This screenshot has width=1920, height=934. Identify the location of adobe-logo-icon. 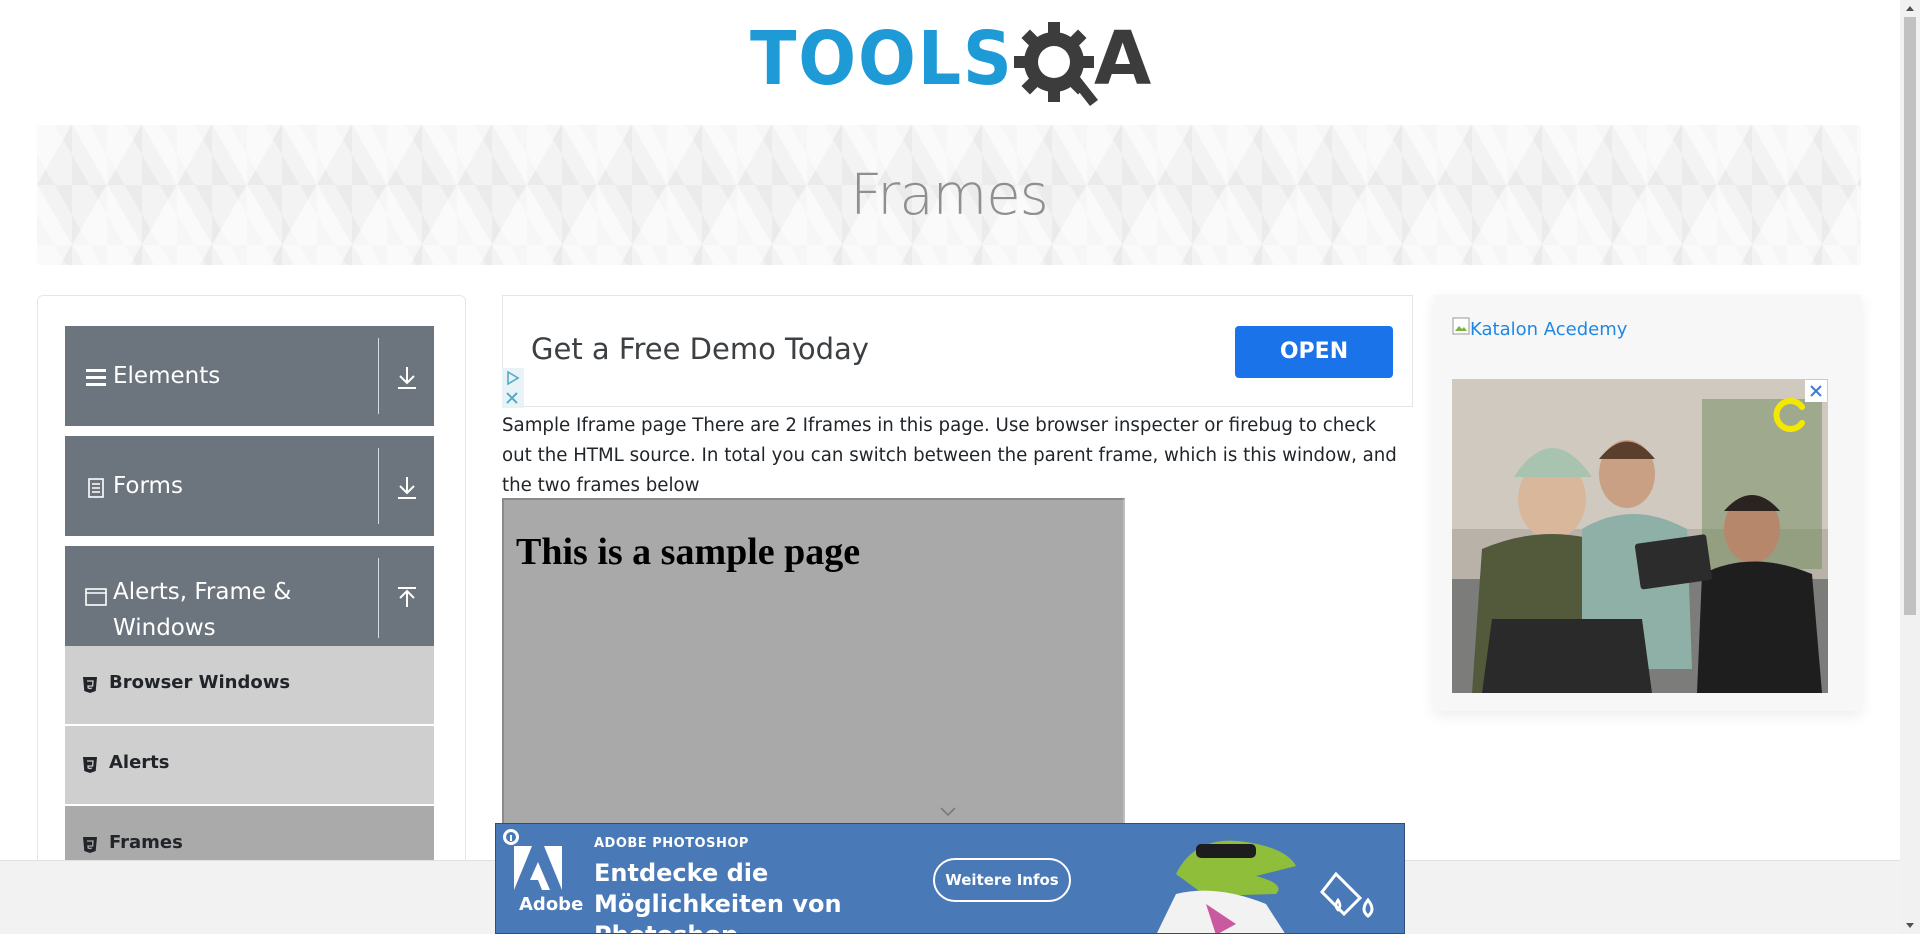
(538, 868).